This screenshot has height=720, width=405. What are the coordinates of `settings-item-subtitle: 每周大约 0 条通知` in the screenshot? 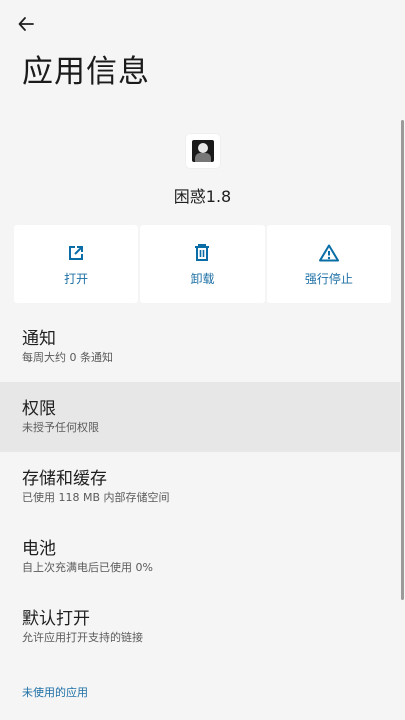 It's located at (67, 357).